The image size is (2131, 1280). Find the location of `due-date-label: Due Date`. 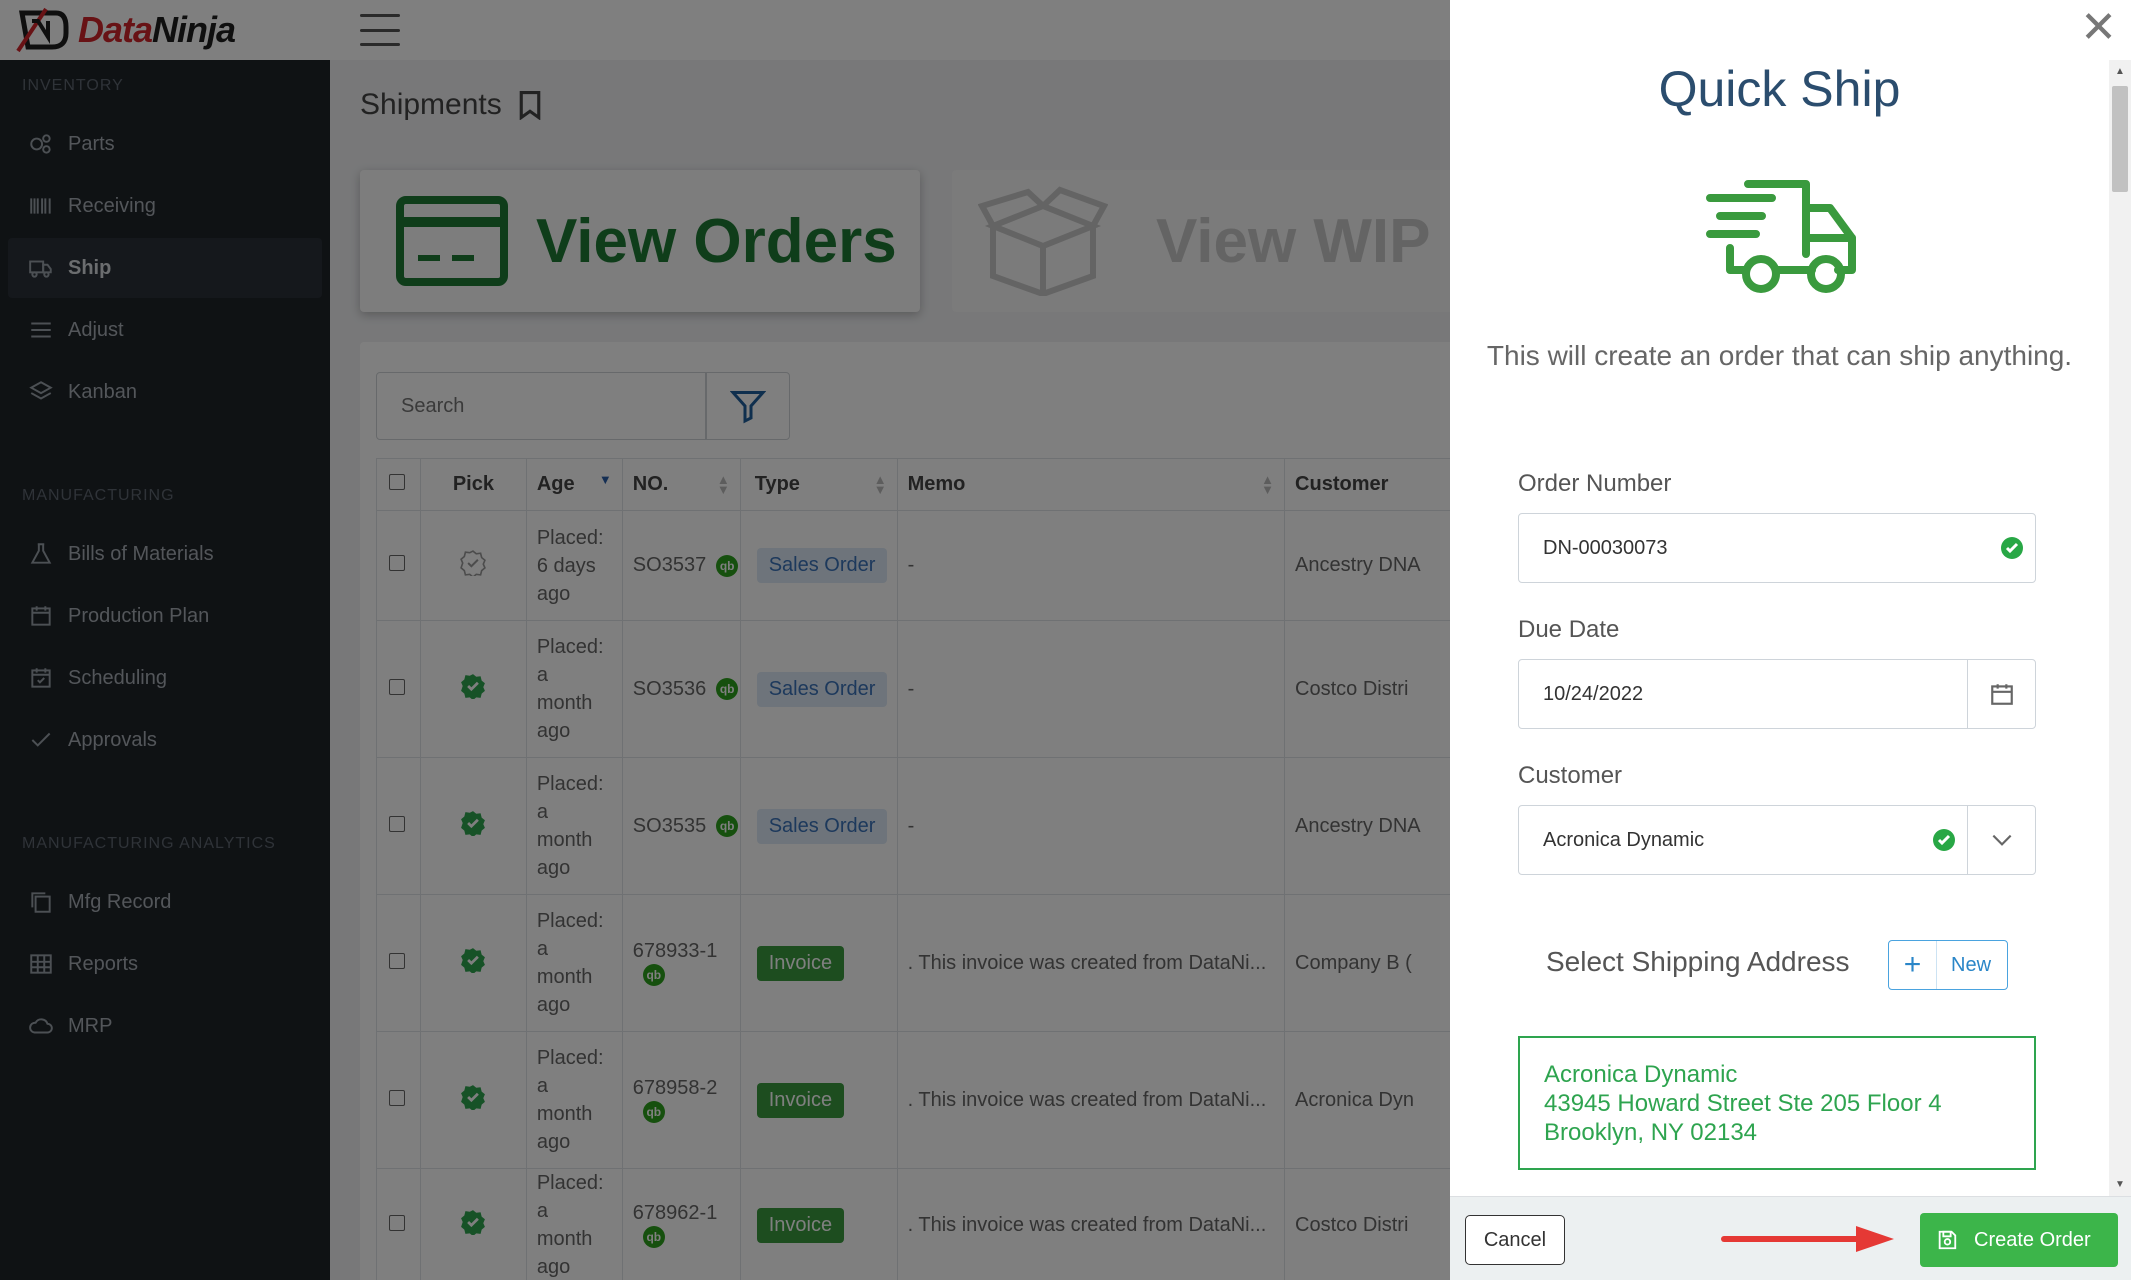

due-date-label: Due Date is located at coordinates (1569, 629).